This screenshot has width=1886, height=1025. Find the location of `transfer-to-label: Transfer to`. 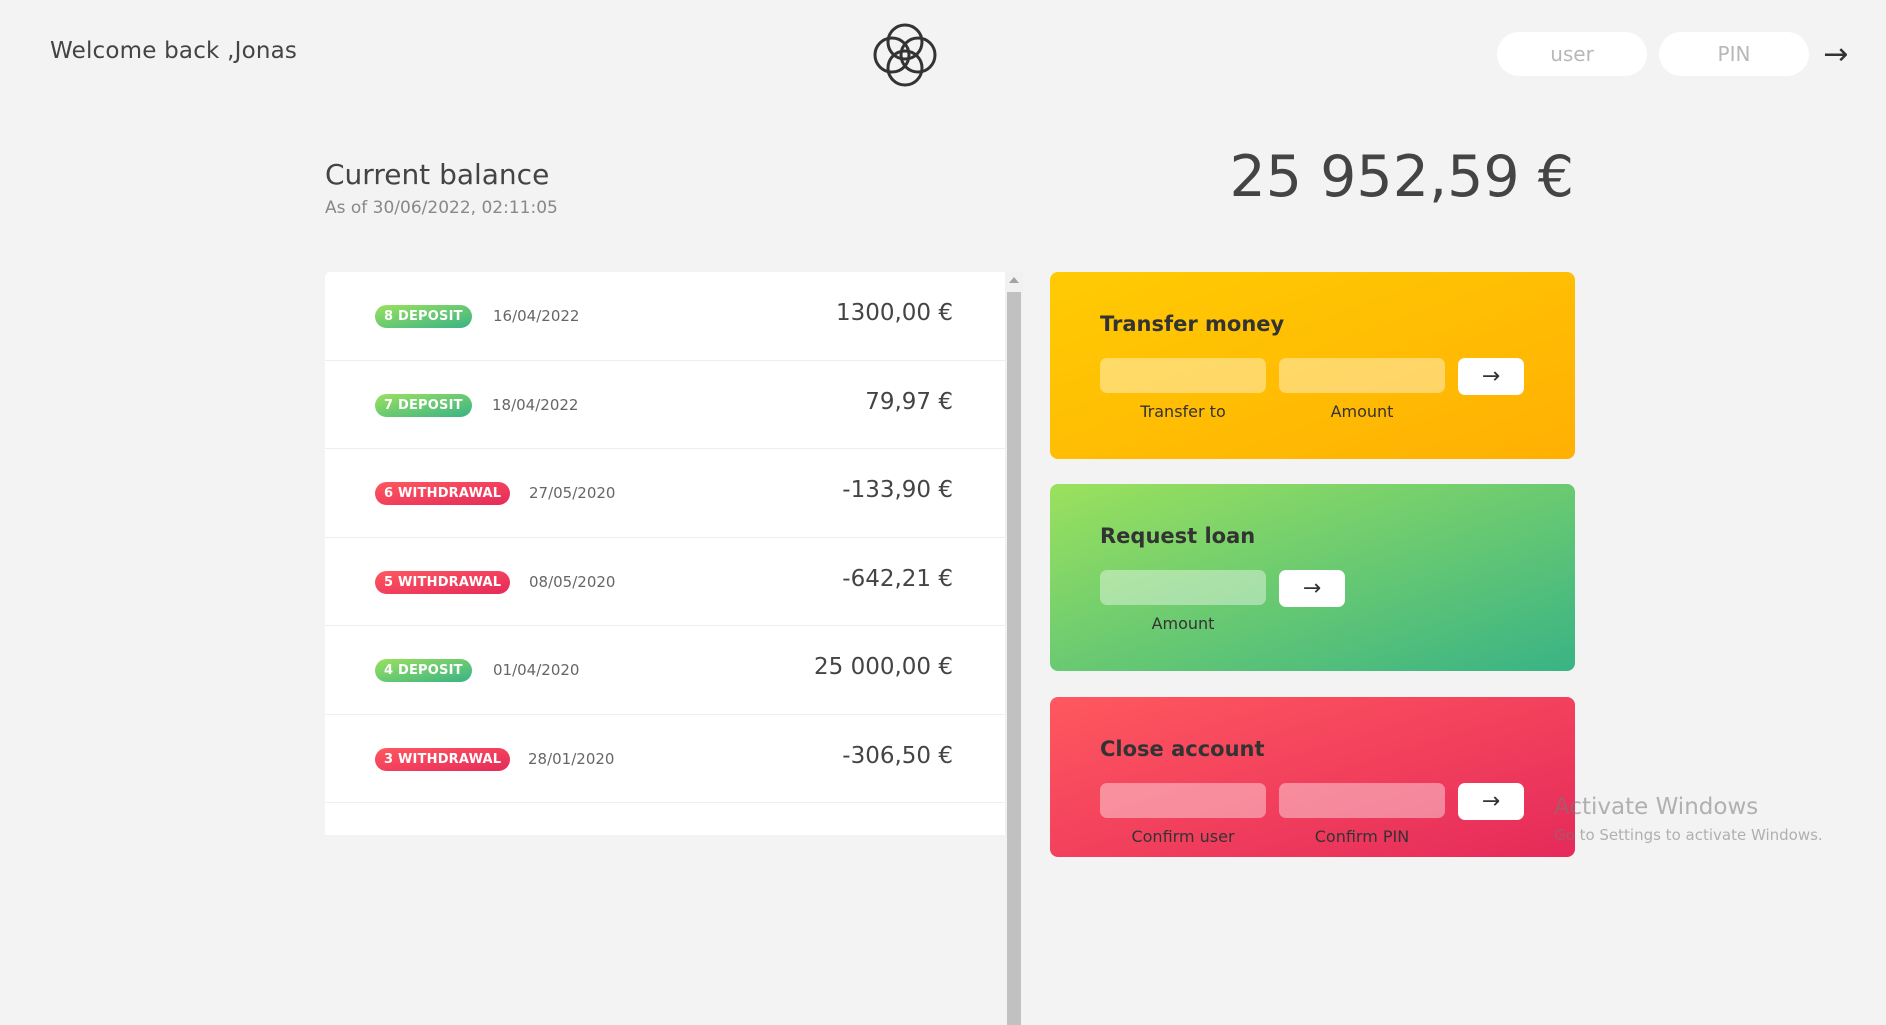

transfer-to-label: Transfer to is located at coordinates (1183, 411).